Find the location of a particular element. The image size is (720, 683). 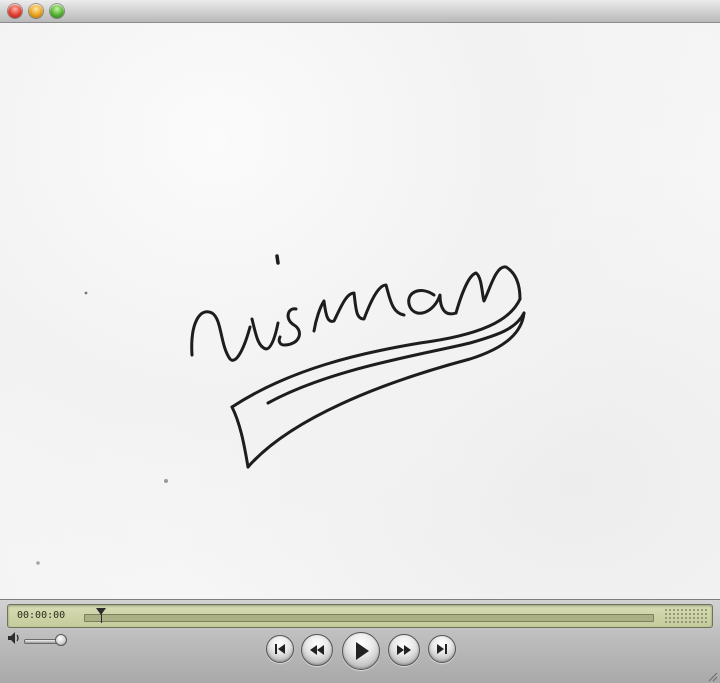

go-to-end-button is located at coordinates (442, 649).